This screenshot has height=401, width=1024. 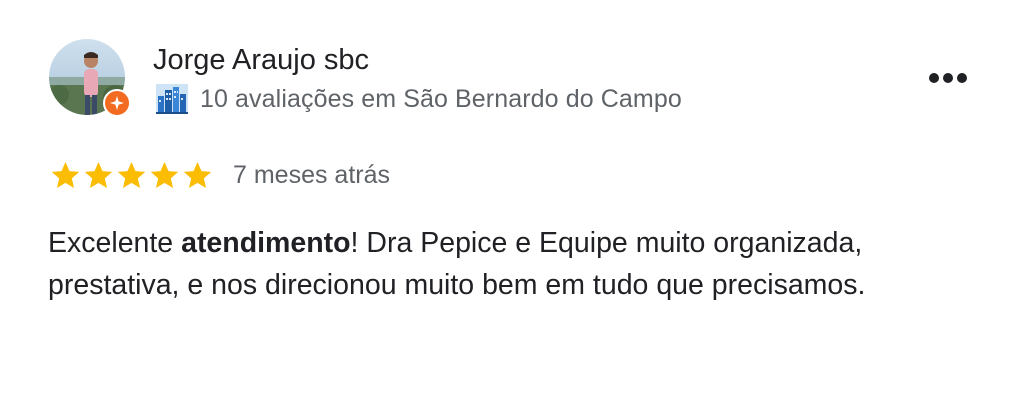 I want to click on review-time: 7 meses atrás, so click(x=312, y=175).